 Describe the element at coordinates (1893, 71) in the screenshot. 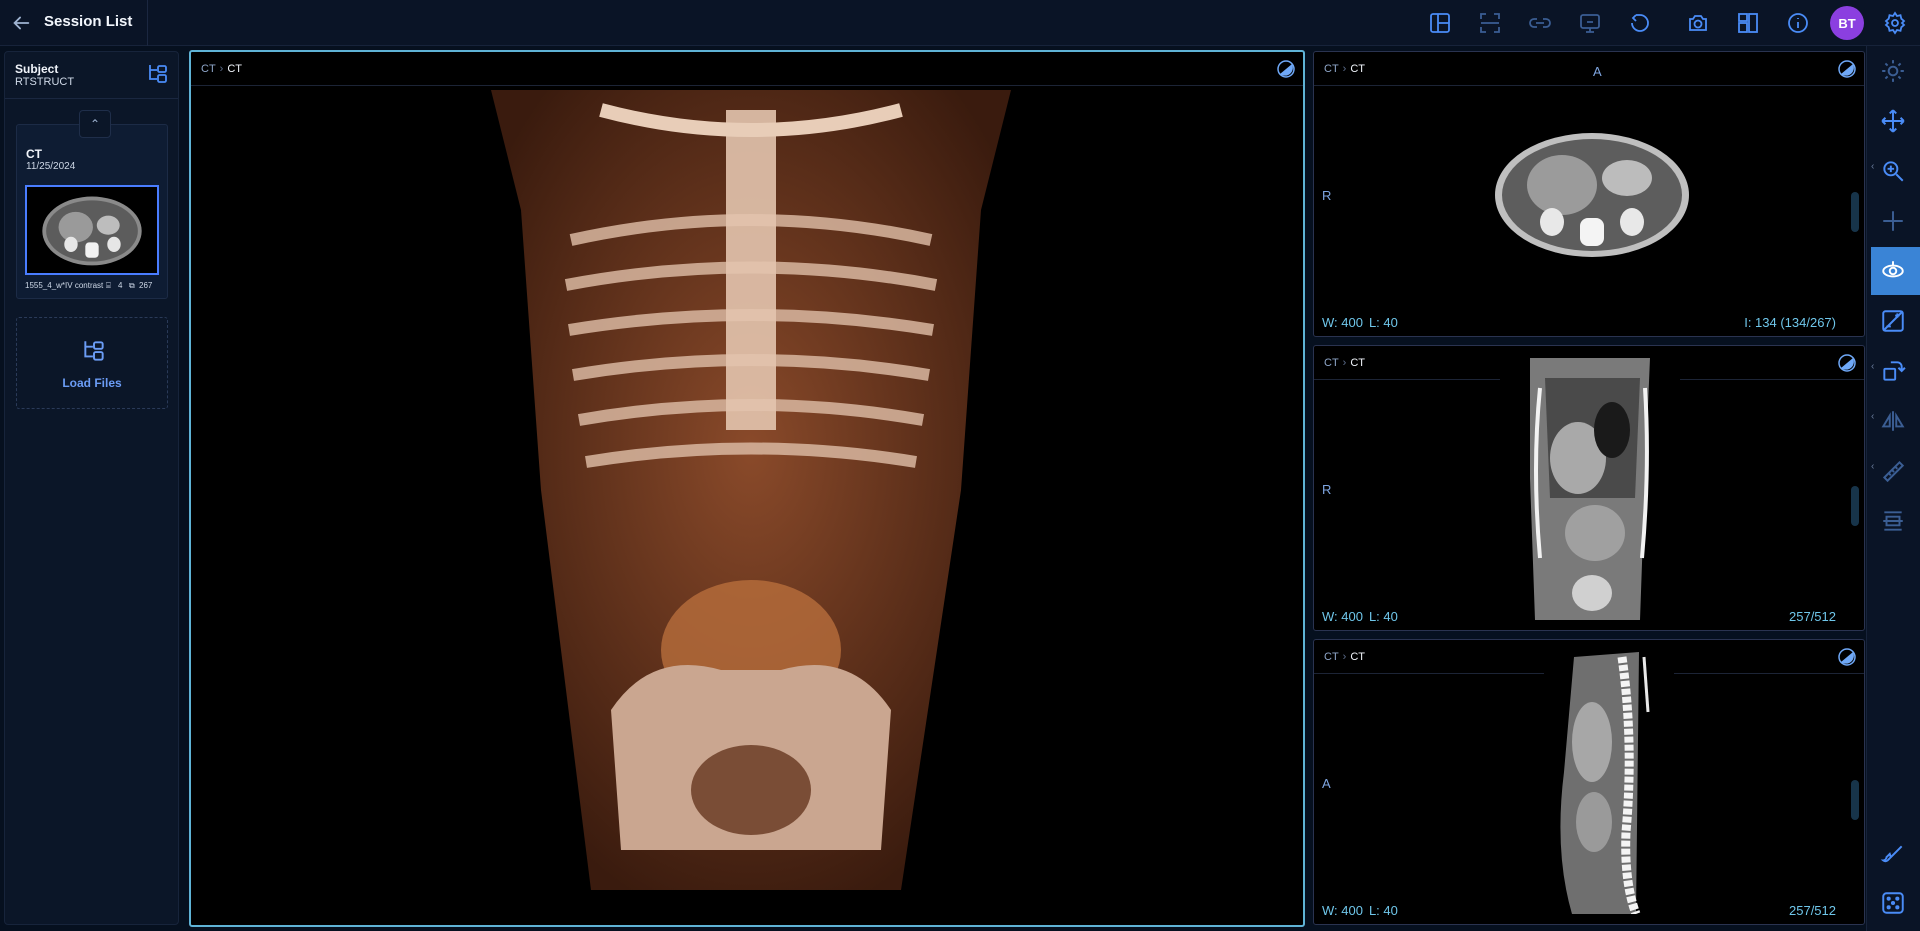

I see `sun-icon` at that location.